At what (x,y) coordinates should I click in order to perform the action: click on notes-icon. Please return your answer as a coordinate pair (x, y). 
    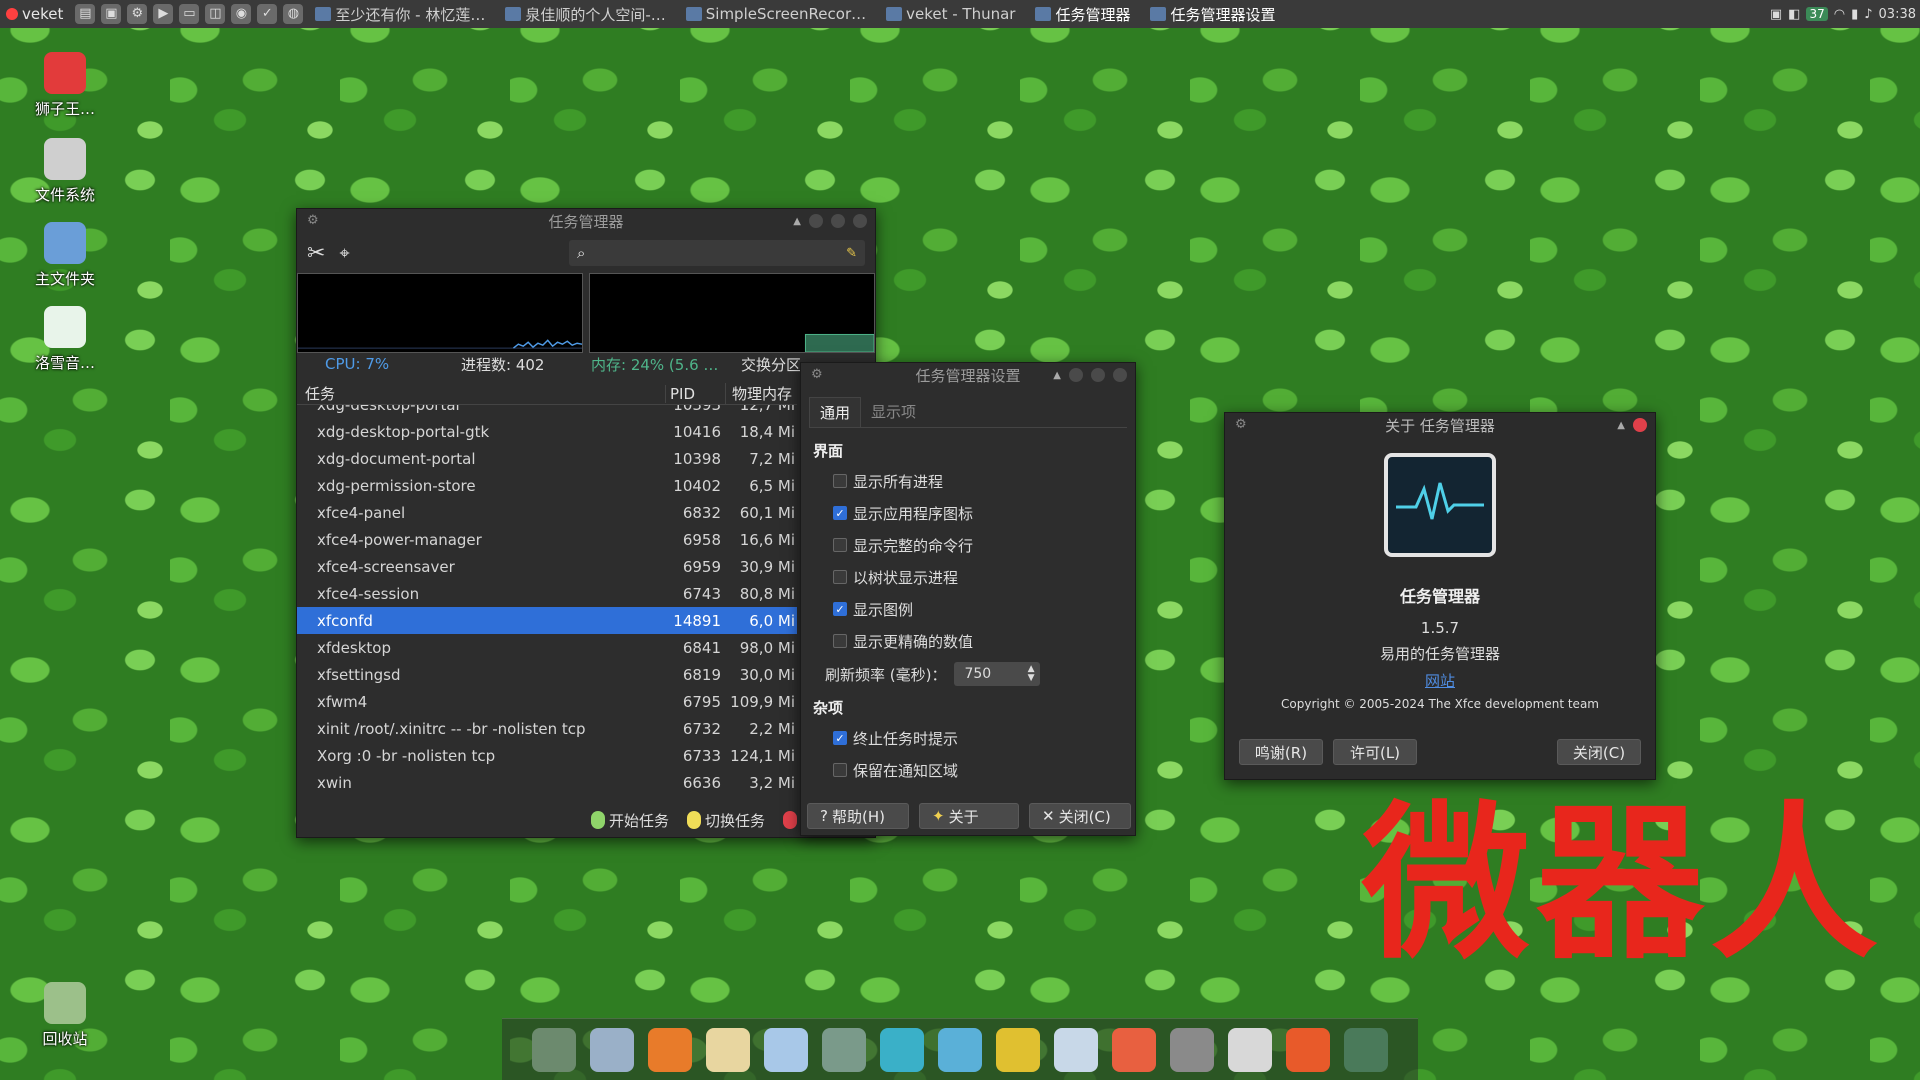
    Looking at the image, I should click on (1018, 1049).